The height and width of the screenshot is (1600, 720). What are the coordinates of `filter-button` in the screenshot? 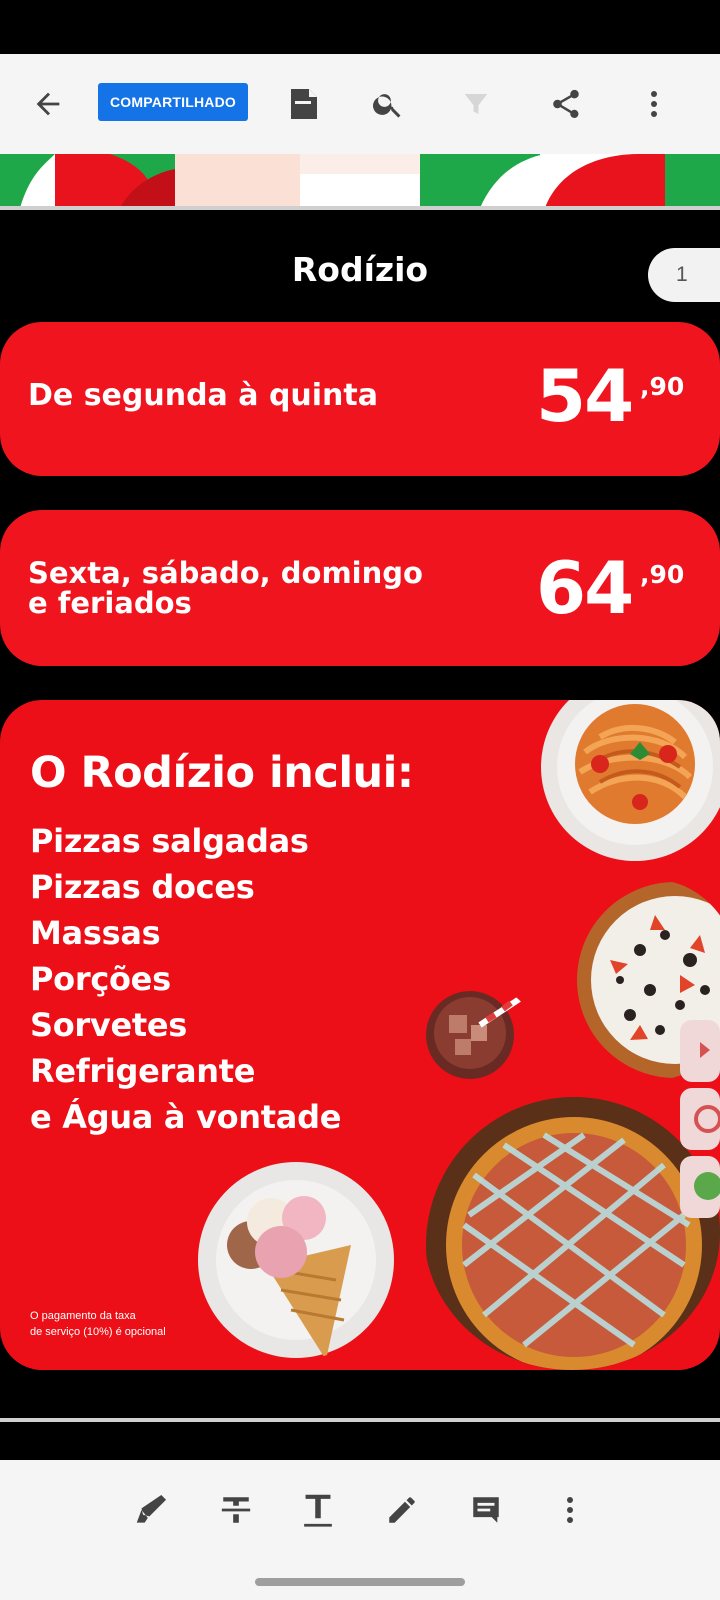 It's located at (476, 104).